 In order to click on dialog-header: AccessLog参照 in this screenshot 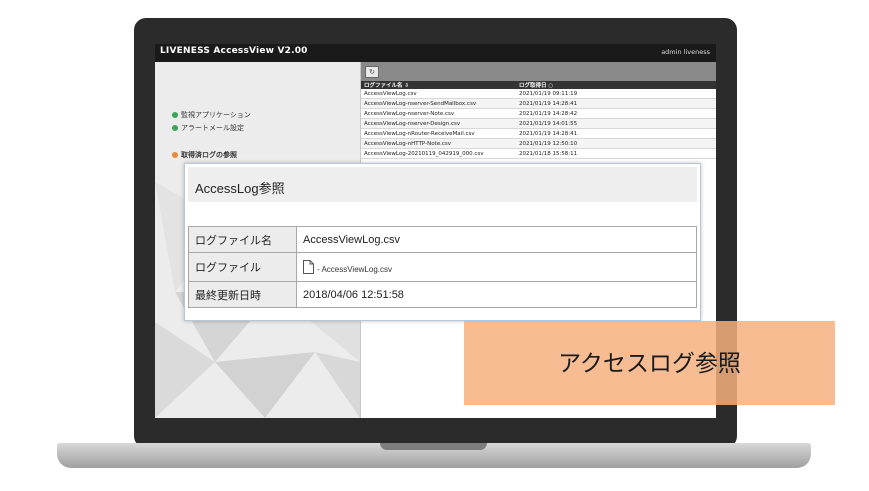, I will do `click(442, 184)`.